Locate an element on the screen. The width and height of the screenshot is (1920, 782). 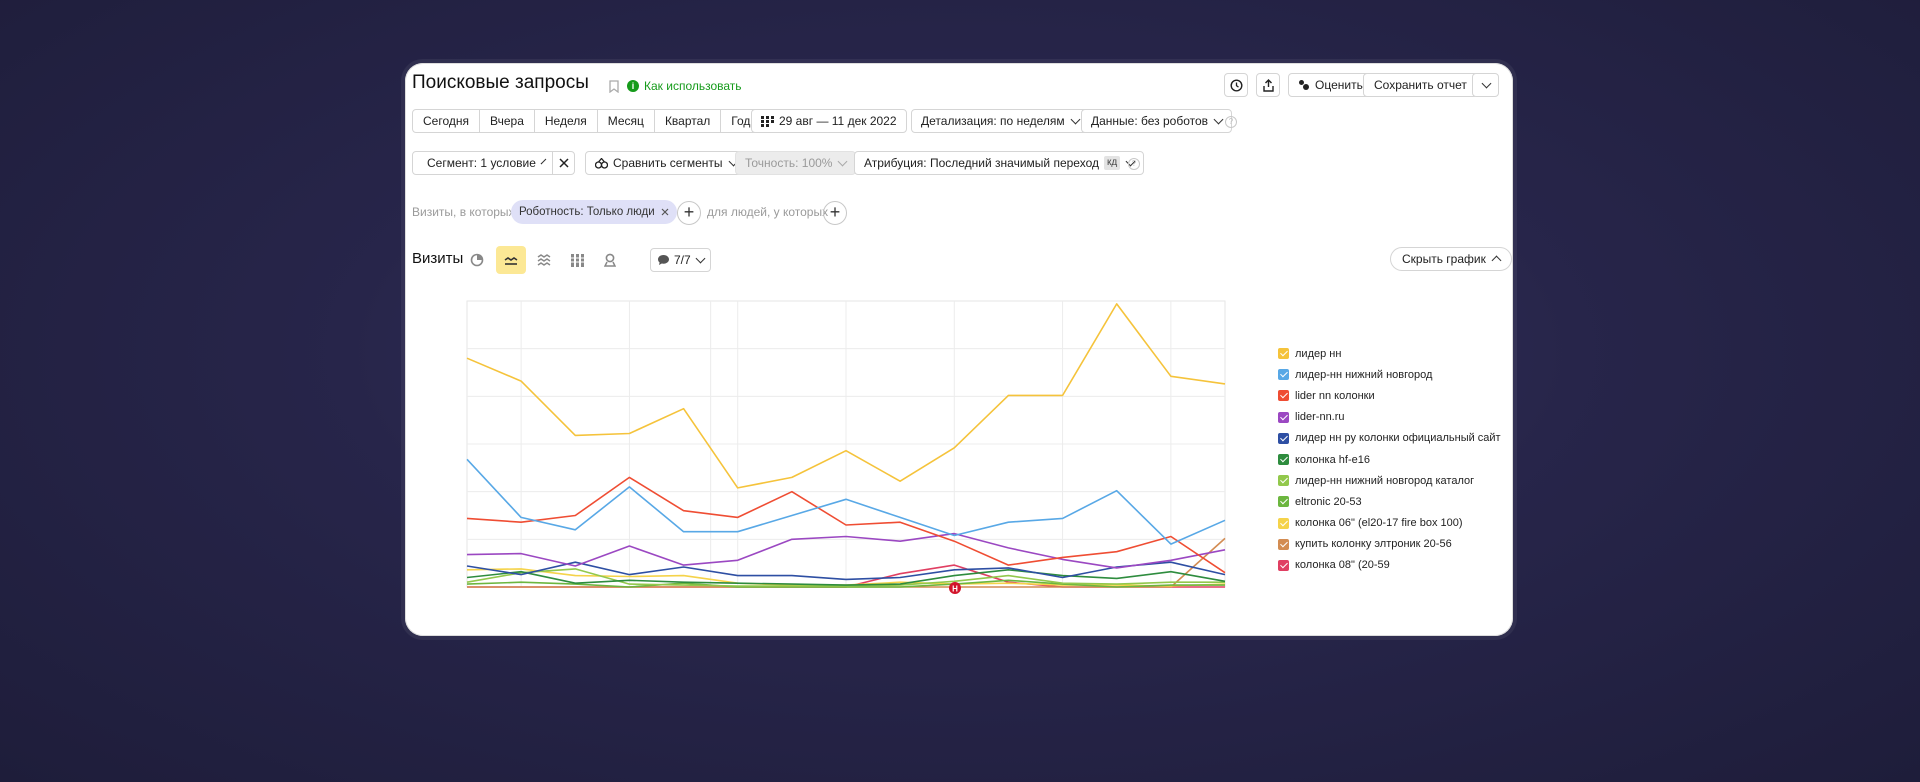
legend-label: купить колонку элтроник 20-56 is located at coordinates (1373, 544).